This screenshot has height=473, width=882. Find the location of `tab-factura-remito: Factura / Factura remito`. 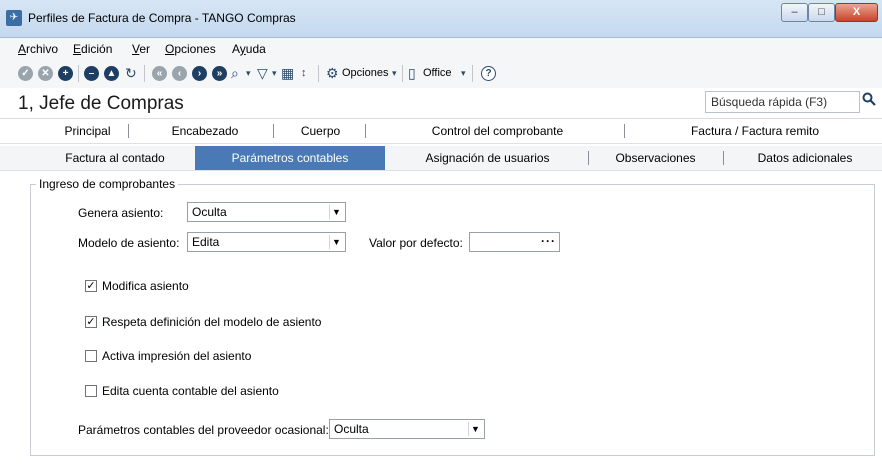

tab-factura-remito: Factura / Factura remito is located at coordinates (755, 131).